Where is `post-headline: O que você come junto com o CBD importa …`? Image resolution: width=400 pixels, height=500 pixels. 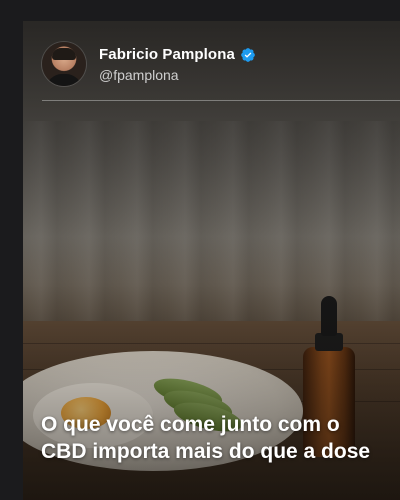
post-headline: O que você come junto com o CBD importa … is located at coordinates (206, 438).